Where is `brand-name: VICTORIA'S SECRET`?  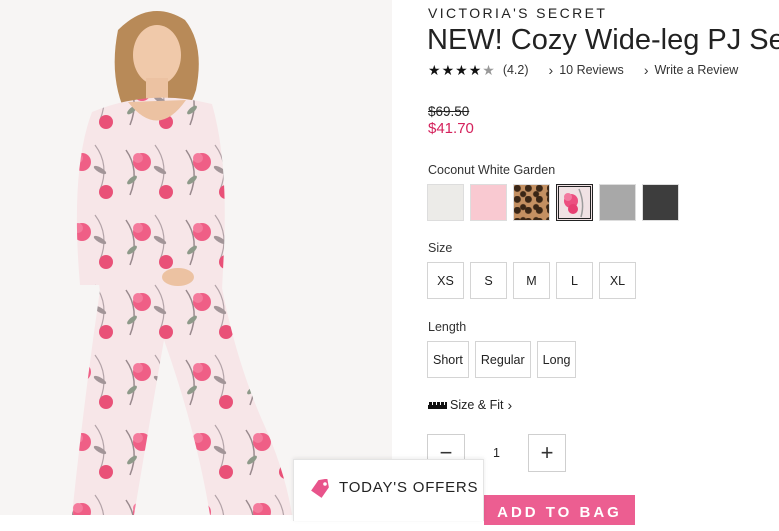
brand-name: VICTORIA'S SECRET is located at coordinates (518, 13).